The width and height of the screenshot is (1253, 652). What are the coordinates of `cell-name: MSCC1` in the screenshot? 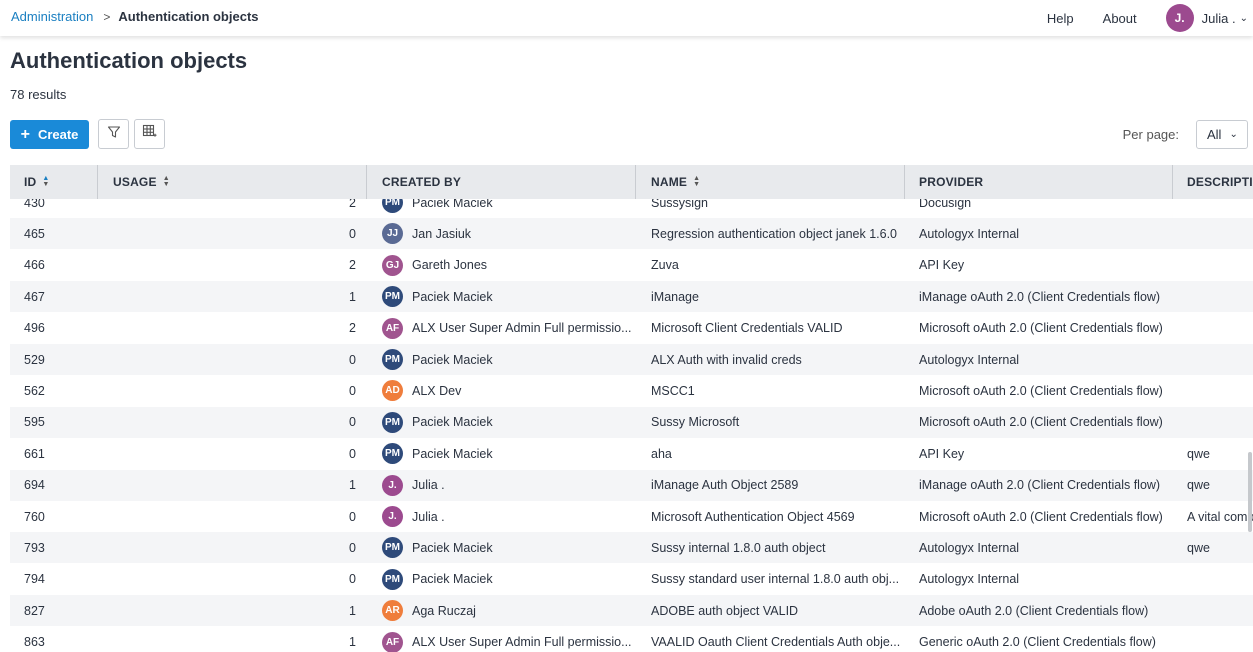 It's located at (776, 390).